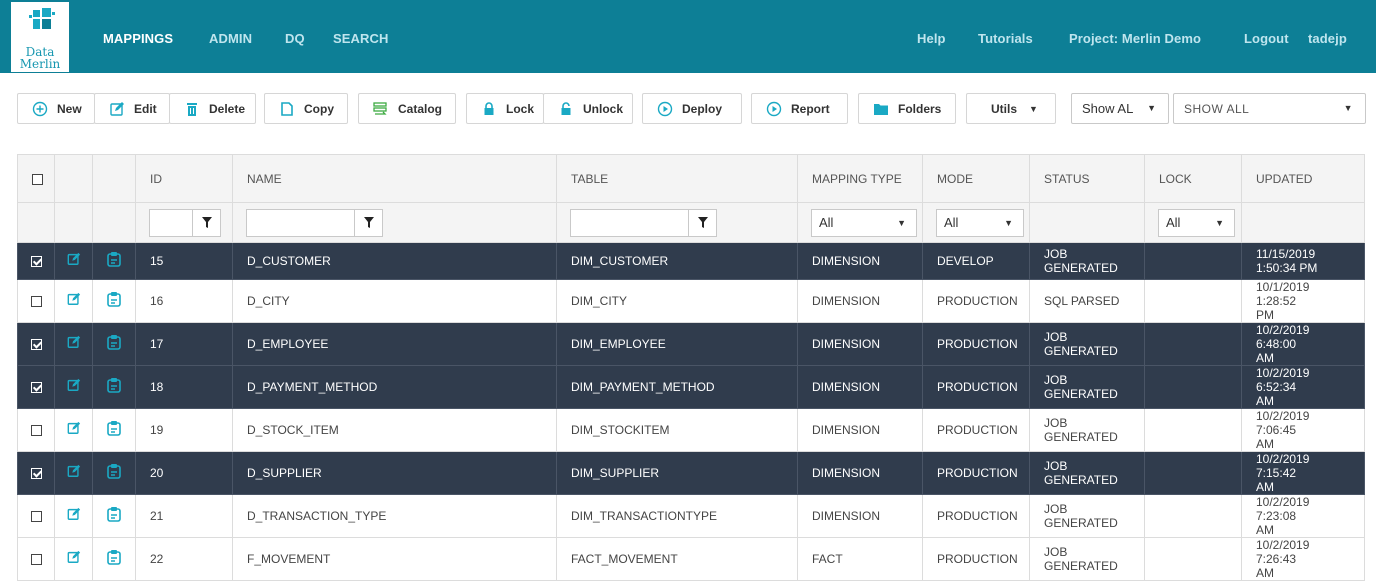  Describe the element at coordinates (677, 515) in the screenshot. I see `cell-table: DIM_TRANSACTIONTYPE` at that location.